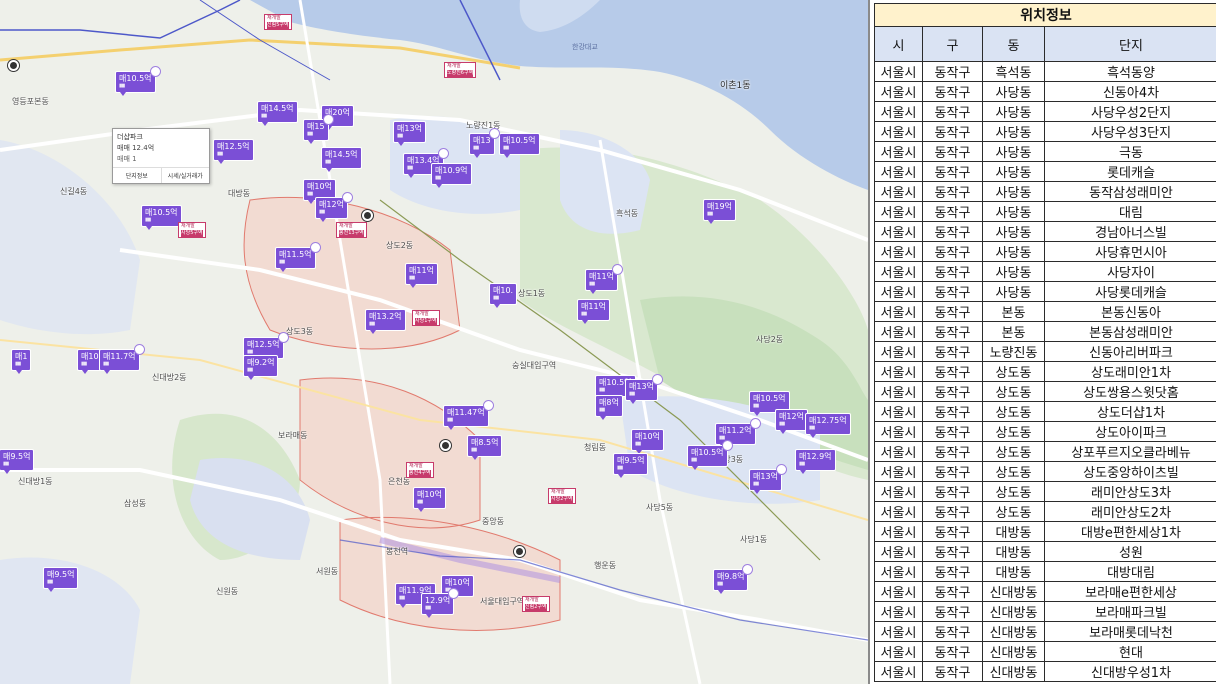 The image size is (1216, 684). What do you see at coordinates (351, 233) in the screenshot?
I see `zone-tag-name: 봉천13구역` at bounding box center [351, 233].